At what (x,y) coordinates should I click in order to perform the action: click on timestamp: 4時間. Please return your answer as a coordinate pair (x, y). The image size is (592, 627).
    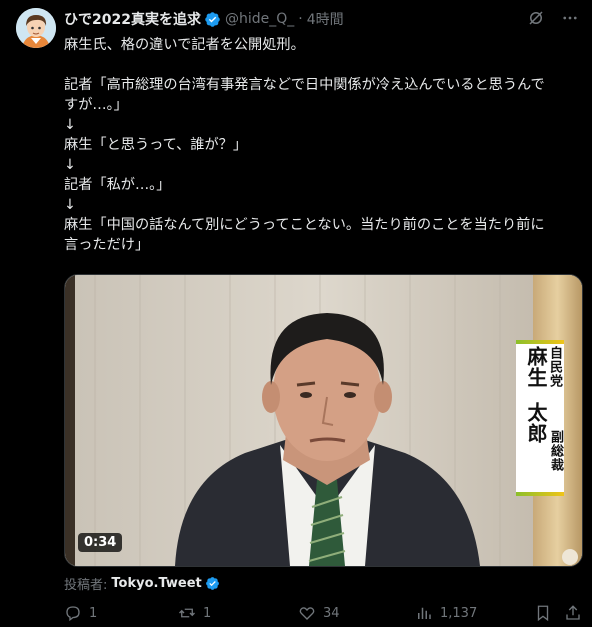
    Looking at the image, I should click on (325, 19).